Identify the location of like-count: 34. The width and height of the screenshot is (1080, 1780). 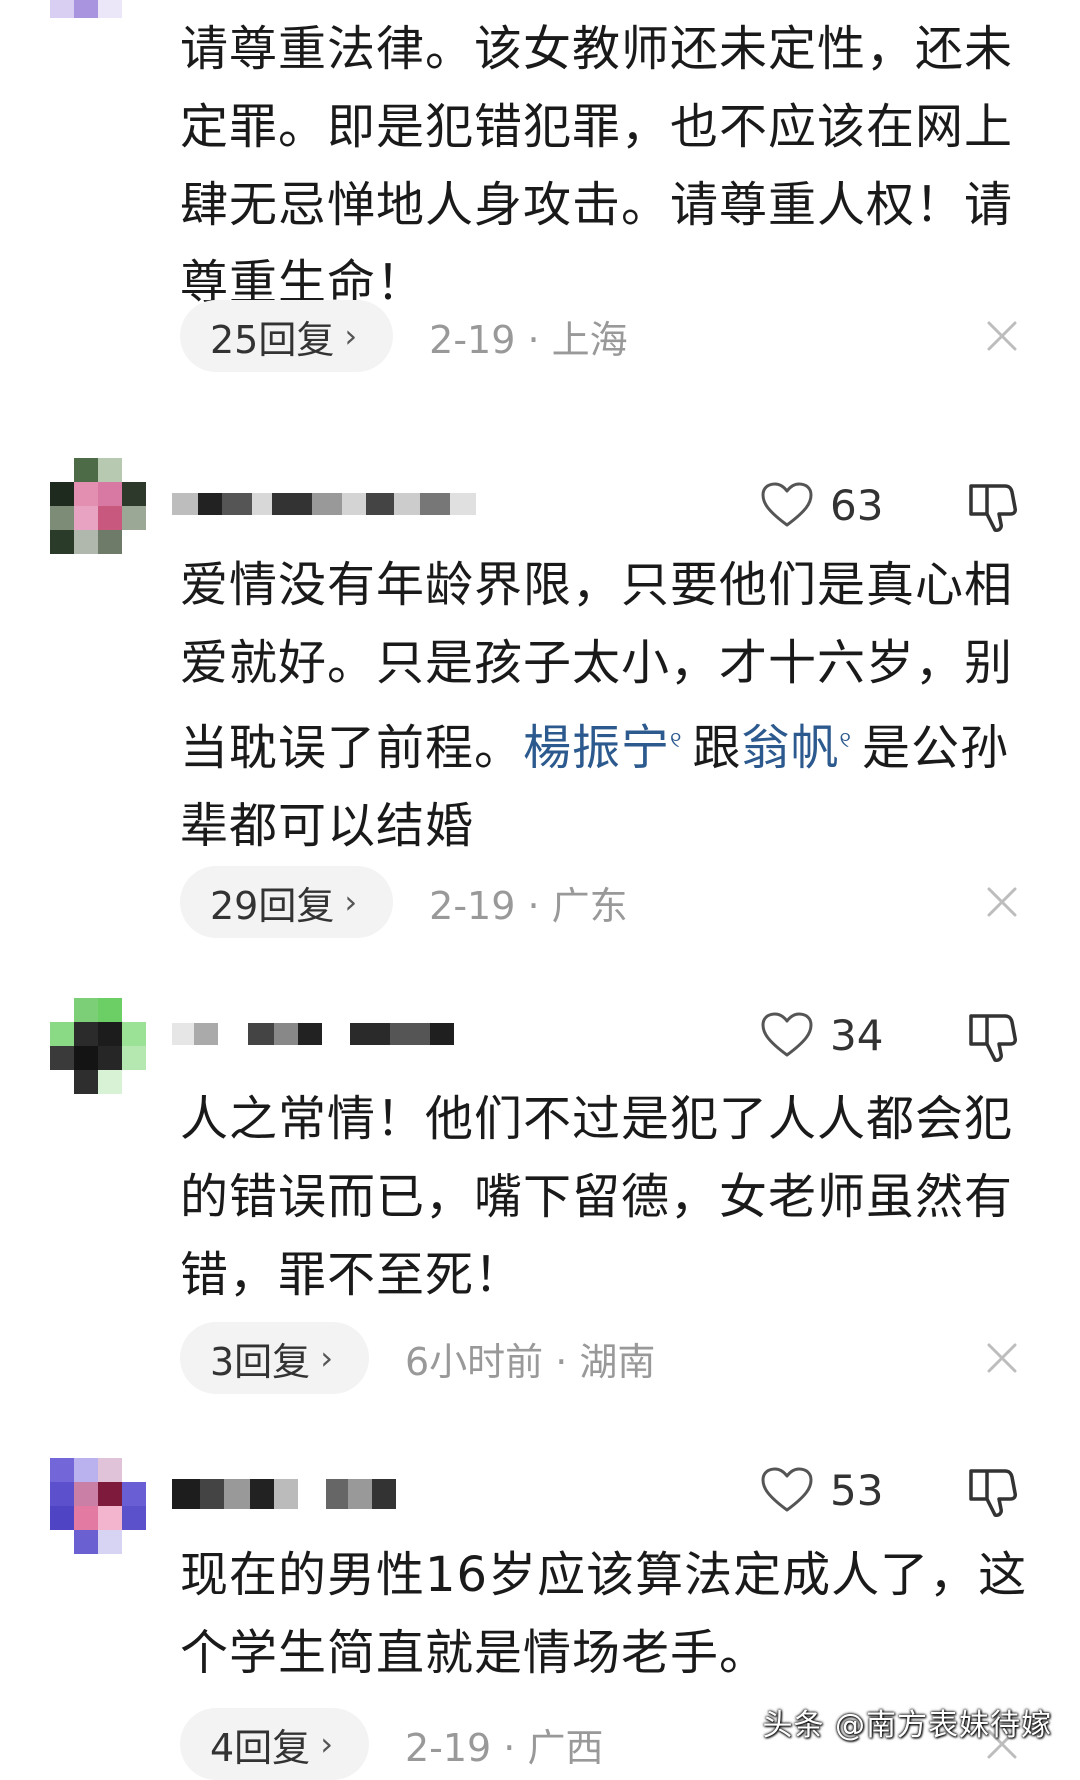
(857, 1035).